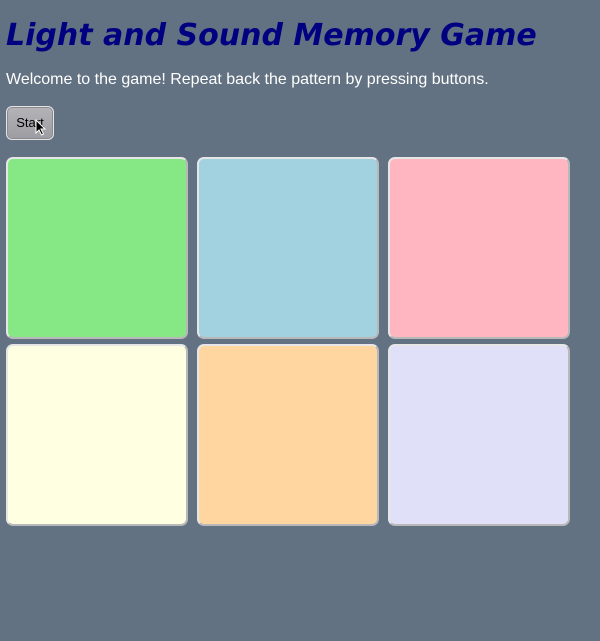 The width and height of the screenshot is (600, 641). What do you see at coordinates (271, 35) in the screenshot?
I see `page-title: Light and Sound Memory Game` at bounding box center [271, 35].